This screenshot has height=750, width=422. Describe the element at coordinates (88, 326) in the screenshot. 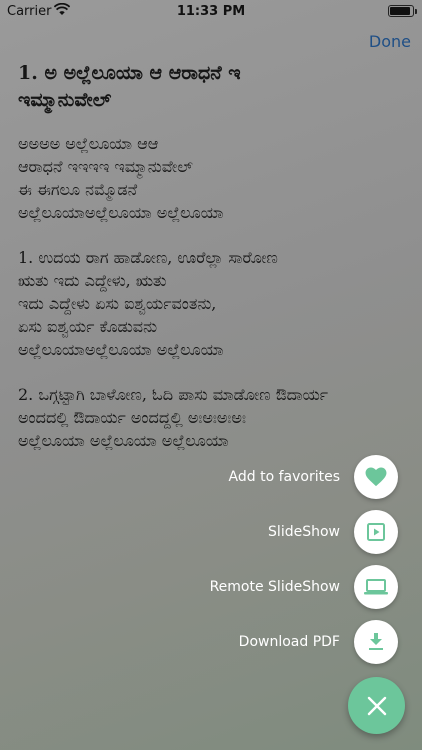

I see `lyric-line: ಏಸು ಐಶ್ವರ್ಯ ಕೊಡುವನು` at that location.